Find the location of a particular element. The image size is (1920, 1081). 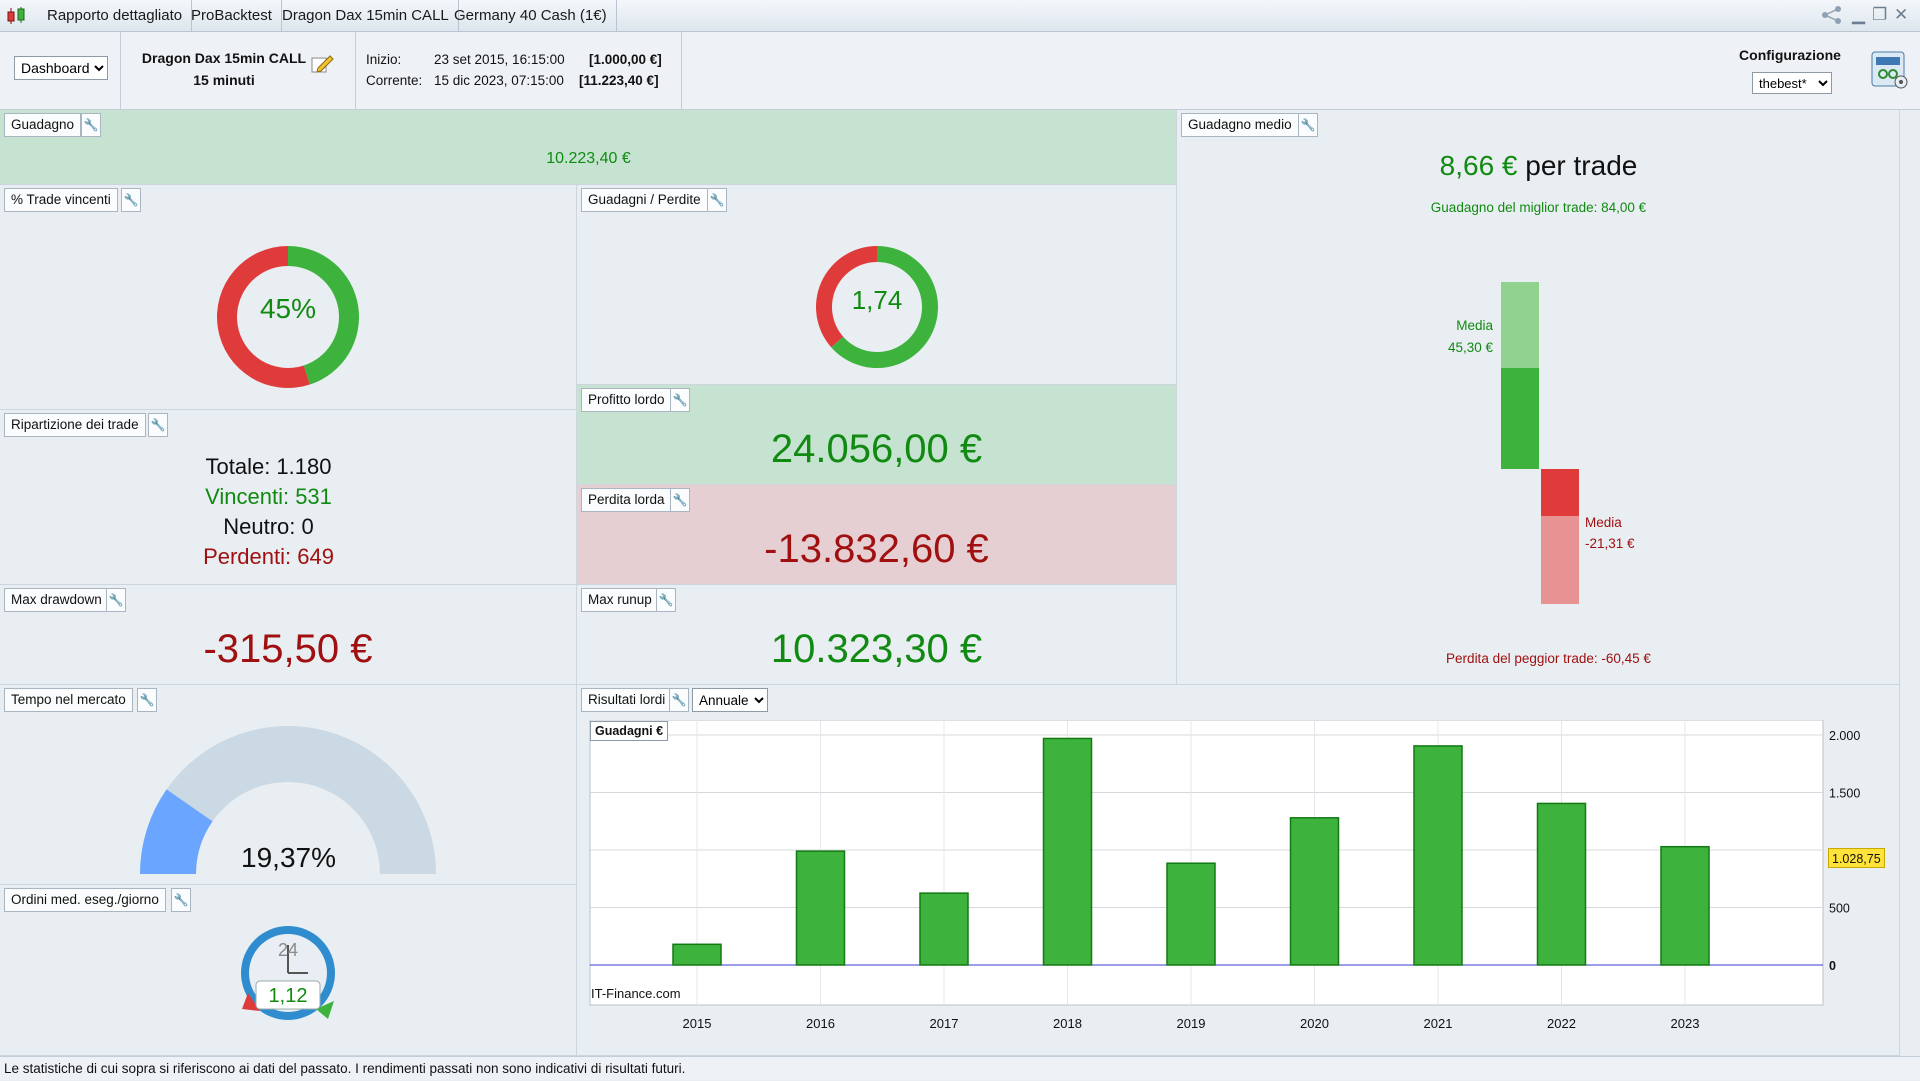

gross-profit-title: Profitto lordo is located at coordinates (626, 400).